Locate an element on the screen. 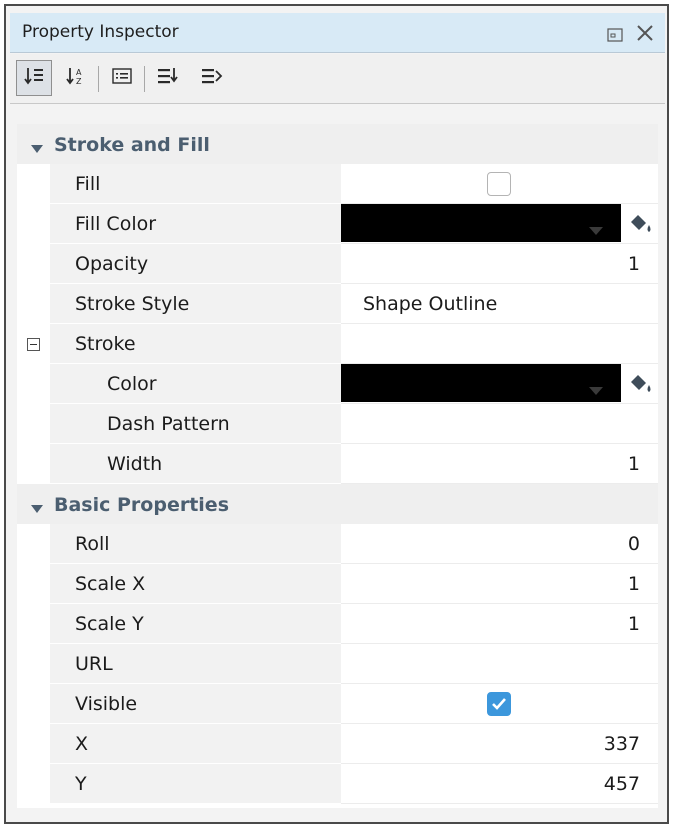 This screenshot has width=675, height=830. property-row-stroke-color: Color is located at coordinates (337, 384).